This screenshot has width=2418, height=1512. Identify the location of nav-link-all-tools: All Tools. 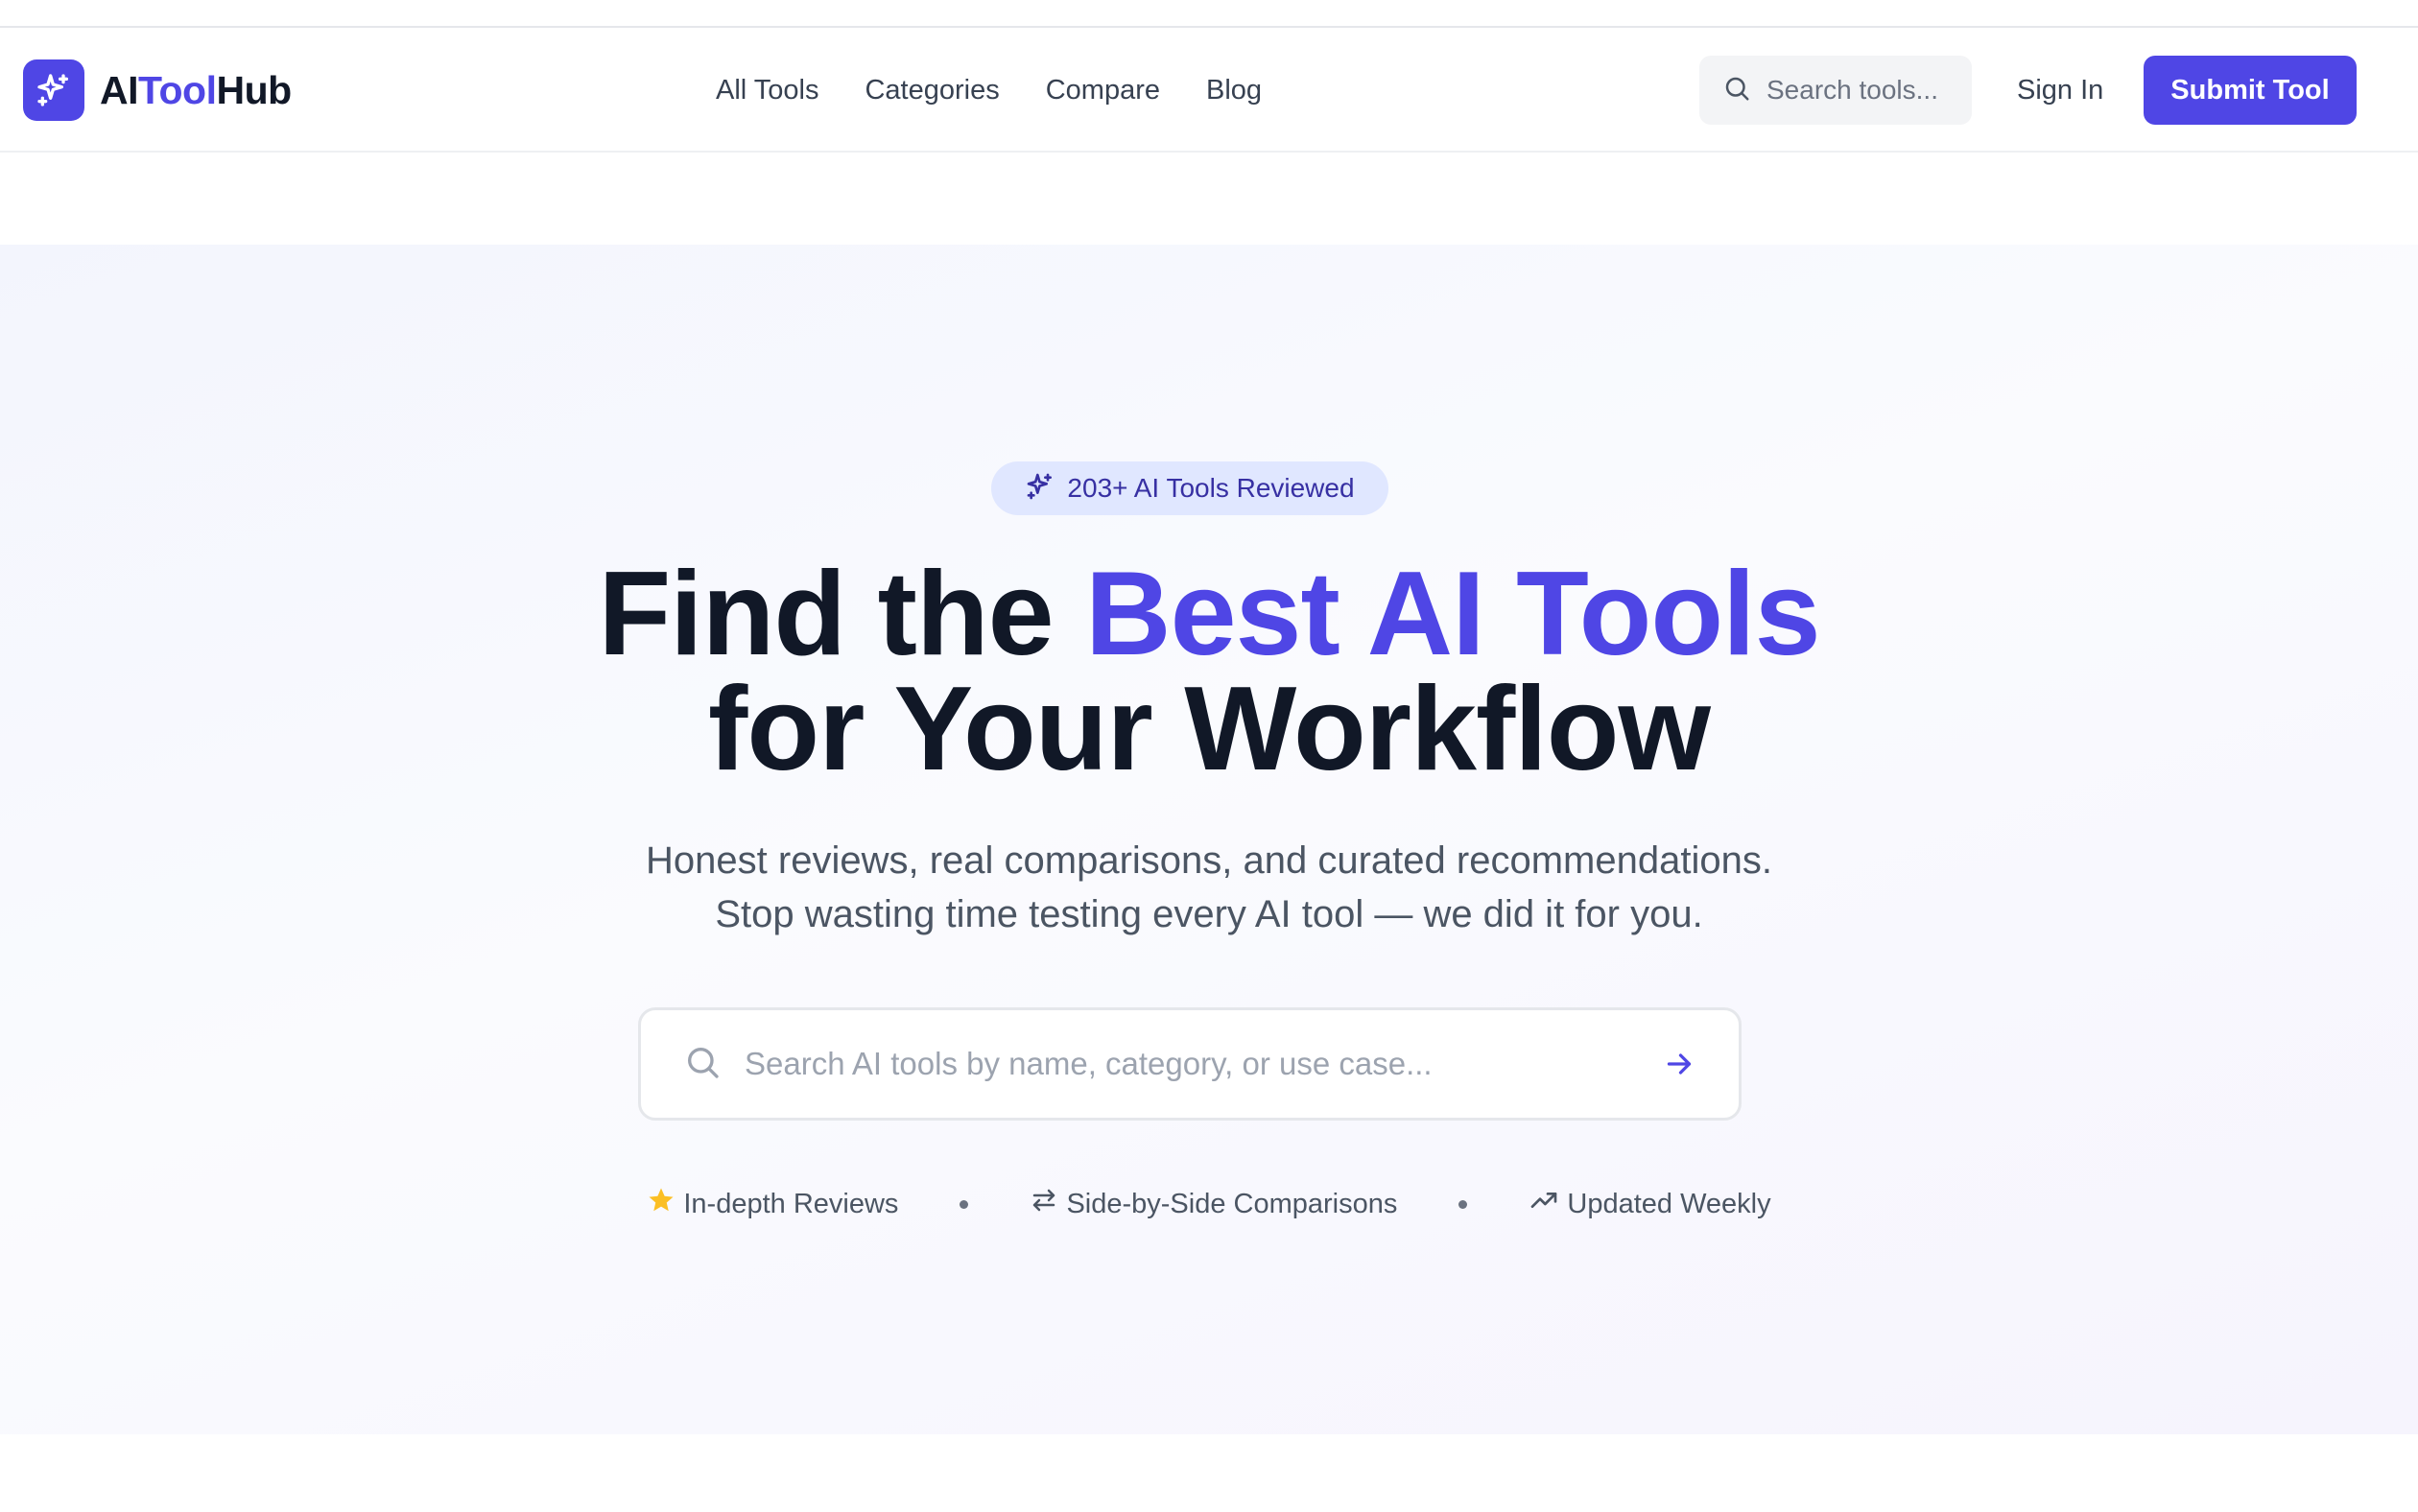
(767, 90).